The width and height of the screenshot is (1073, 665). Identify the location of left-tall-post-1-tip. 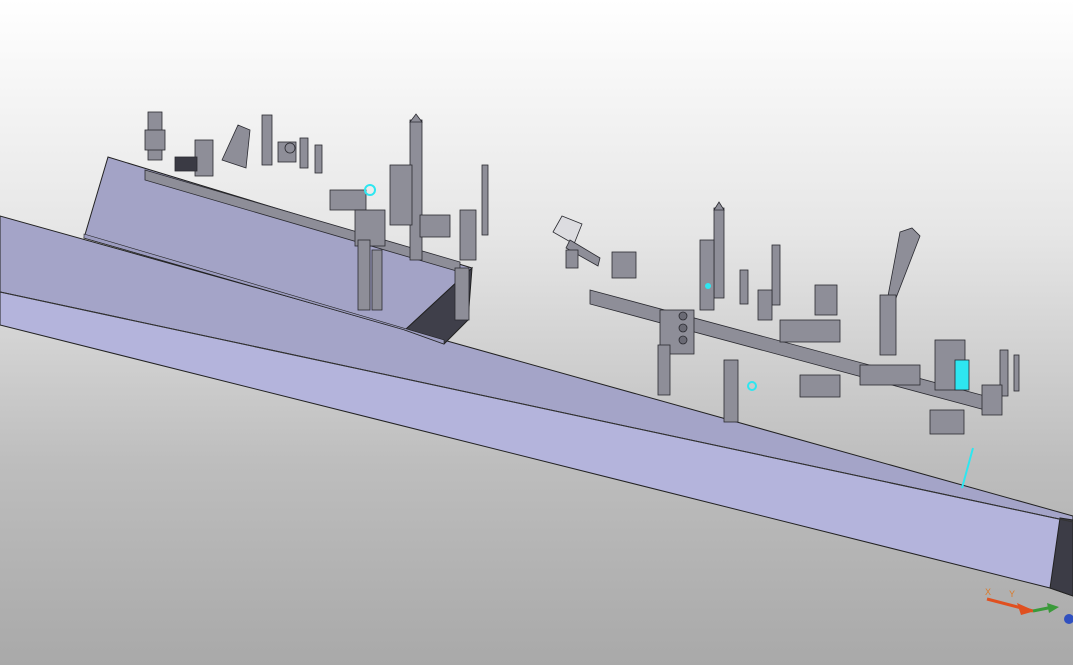
(416, 118).